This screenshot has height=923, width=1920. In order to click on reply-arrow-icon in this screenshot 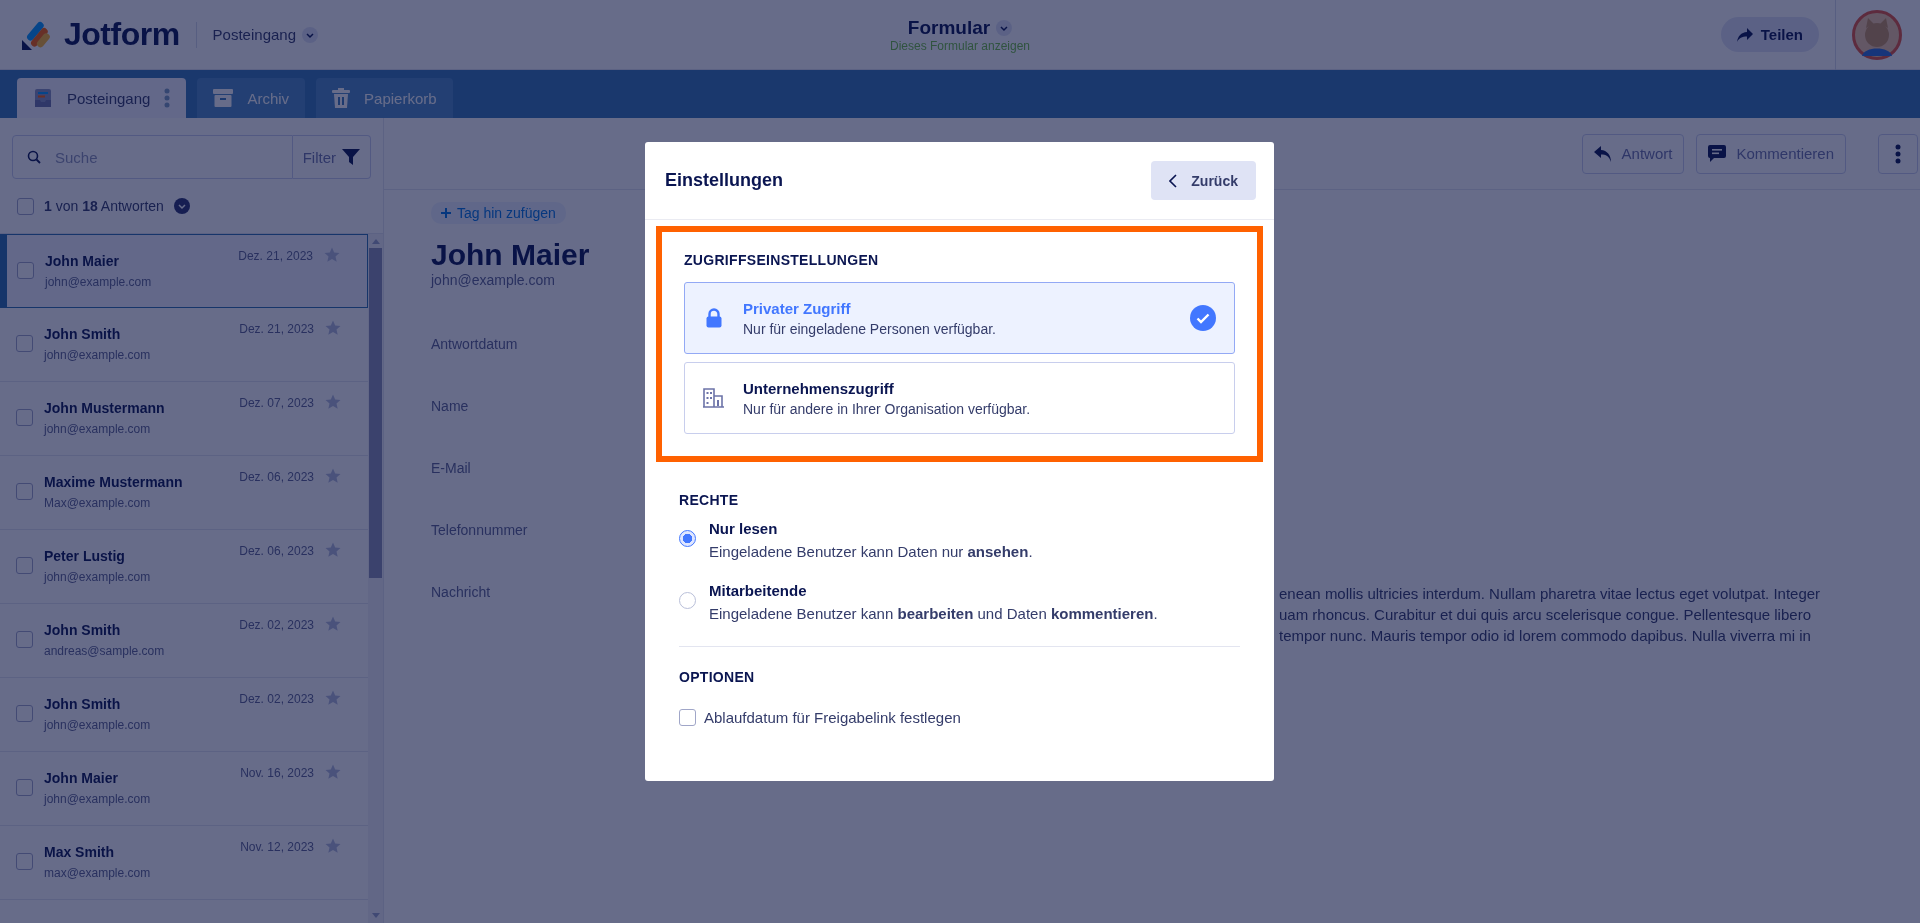, I will do `click(1602, 153)`.